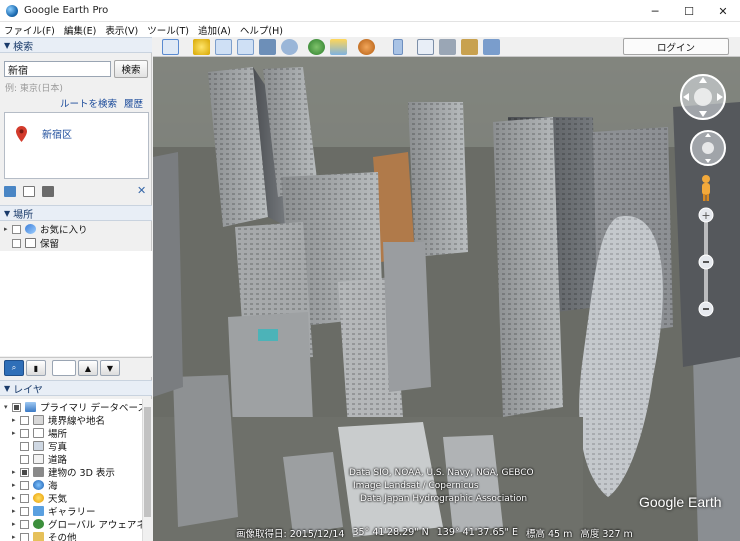 The image size is (740, 541). What do you see at coordinates (39, 498) in the screenshot?
I see `layer-item: ▸ 天気` at bounding box center [39, 498].